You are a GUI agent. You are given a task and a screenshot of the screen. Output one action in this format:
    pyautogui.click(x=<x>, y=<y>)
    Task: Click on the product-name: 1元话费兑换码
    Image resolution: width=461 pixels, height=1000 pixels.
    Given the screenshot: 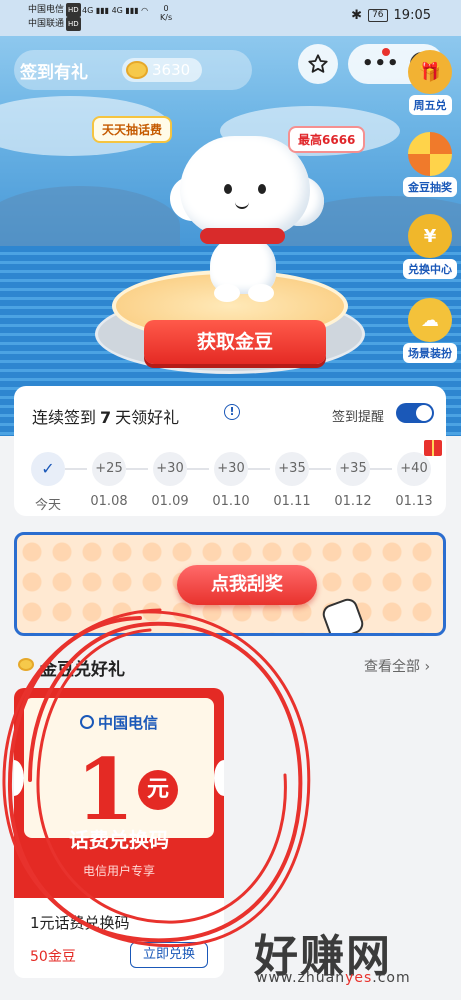 What is the action you would take?
    pyautogui.click(x=80, y=923)
    